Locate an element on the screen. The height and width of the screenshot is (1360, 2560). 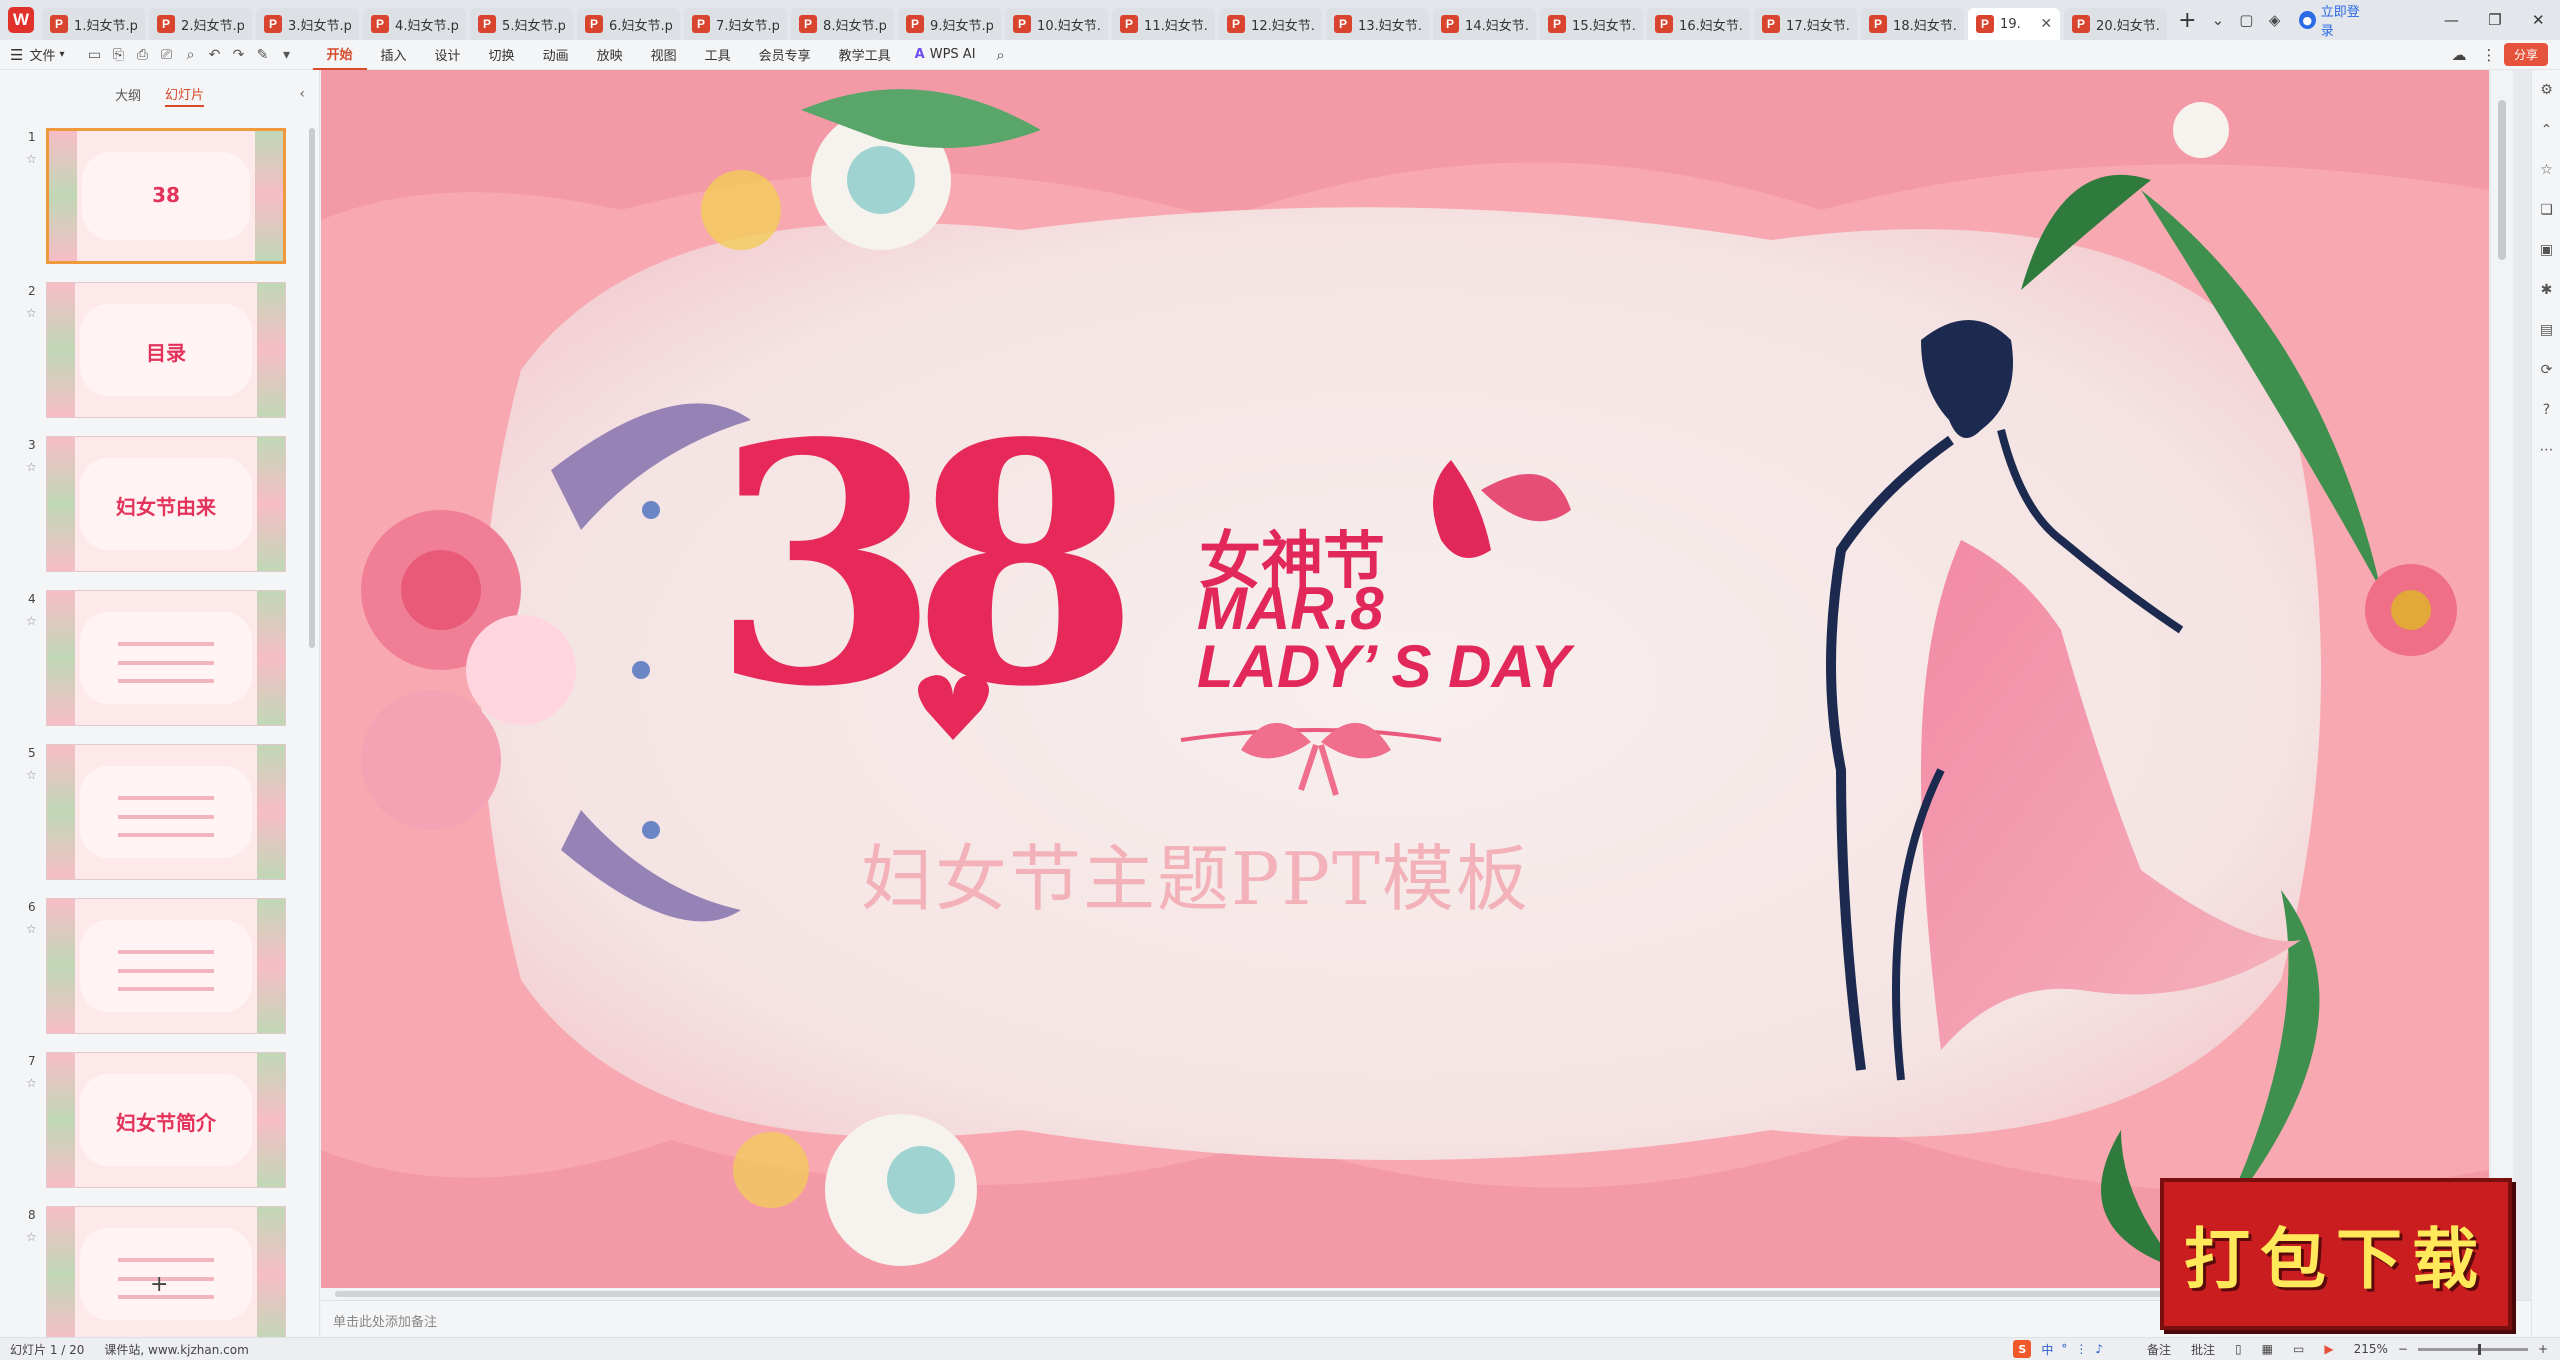
document-tab: P 4.妇女节.p is located at coordinates (415, 24).